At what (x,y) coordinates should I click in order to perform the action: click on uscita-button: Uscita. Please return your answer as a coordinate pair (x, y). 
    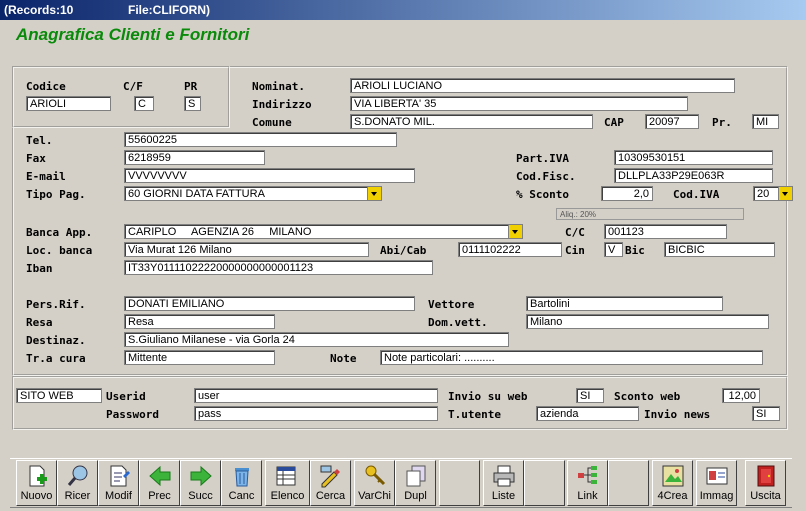
    Looking at the image, I should click on (765, 483).